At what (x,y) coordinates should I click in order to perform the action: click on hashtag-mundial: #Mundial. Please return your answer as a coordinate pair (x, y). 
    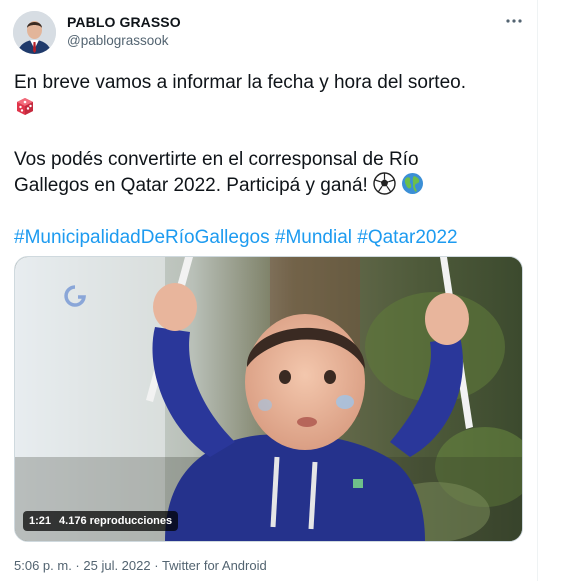
    Looking at the image, I should click on (313, 237).